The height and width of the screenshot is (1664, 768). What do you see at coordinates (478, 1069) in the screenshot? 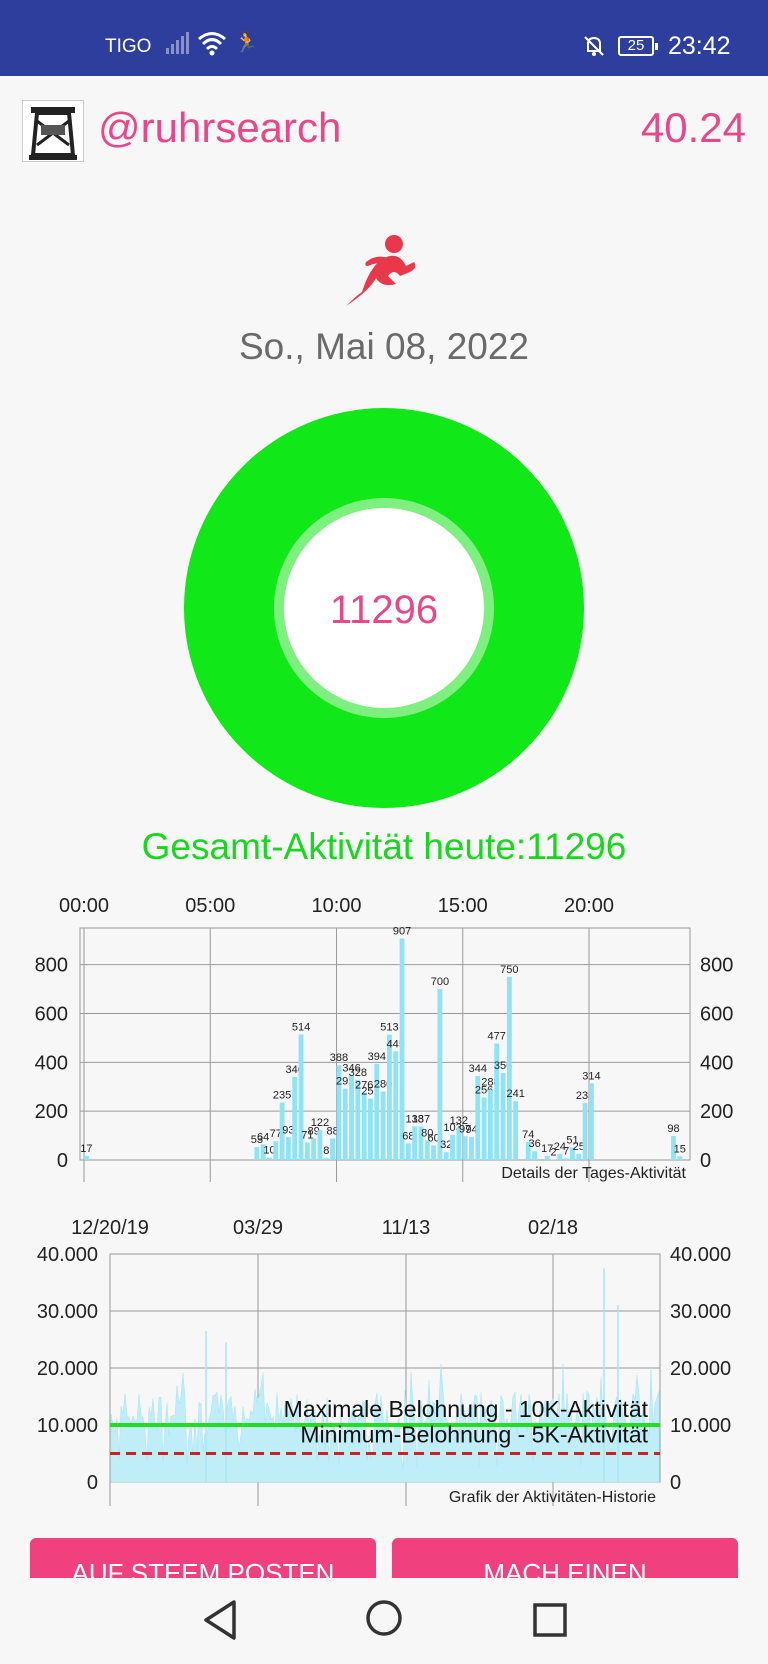
I see `bar-value-label: 344` at bounding box center [478, 1069].